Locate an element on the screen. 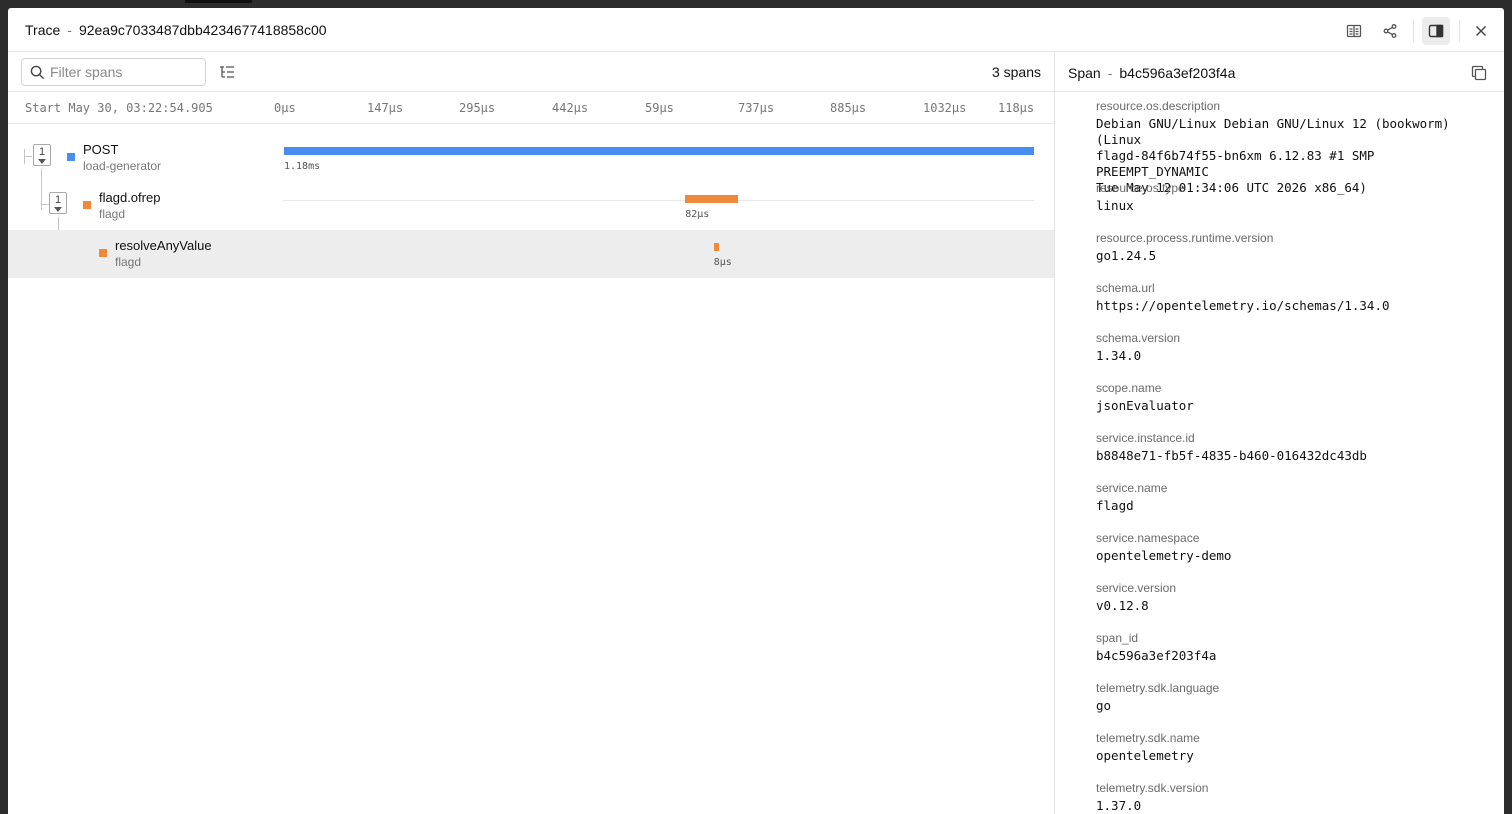 The height and width of the screenshot is (814, 1512). close-button is located at coordinates (1481, 31).